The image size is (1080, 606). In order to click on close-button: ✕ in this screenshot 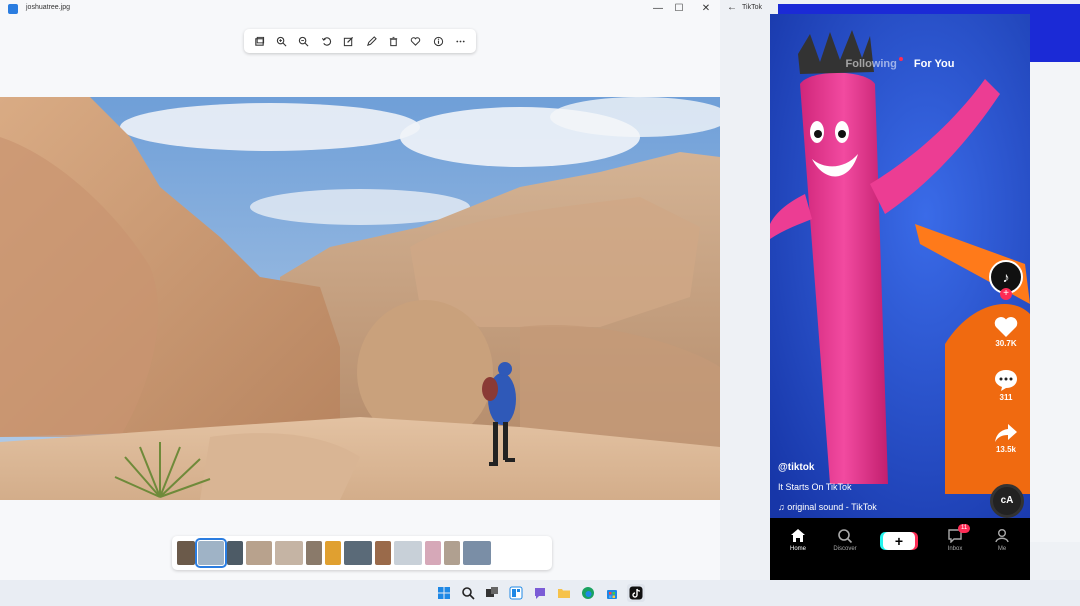, I will do `click(706, 9)`.